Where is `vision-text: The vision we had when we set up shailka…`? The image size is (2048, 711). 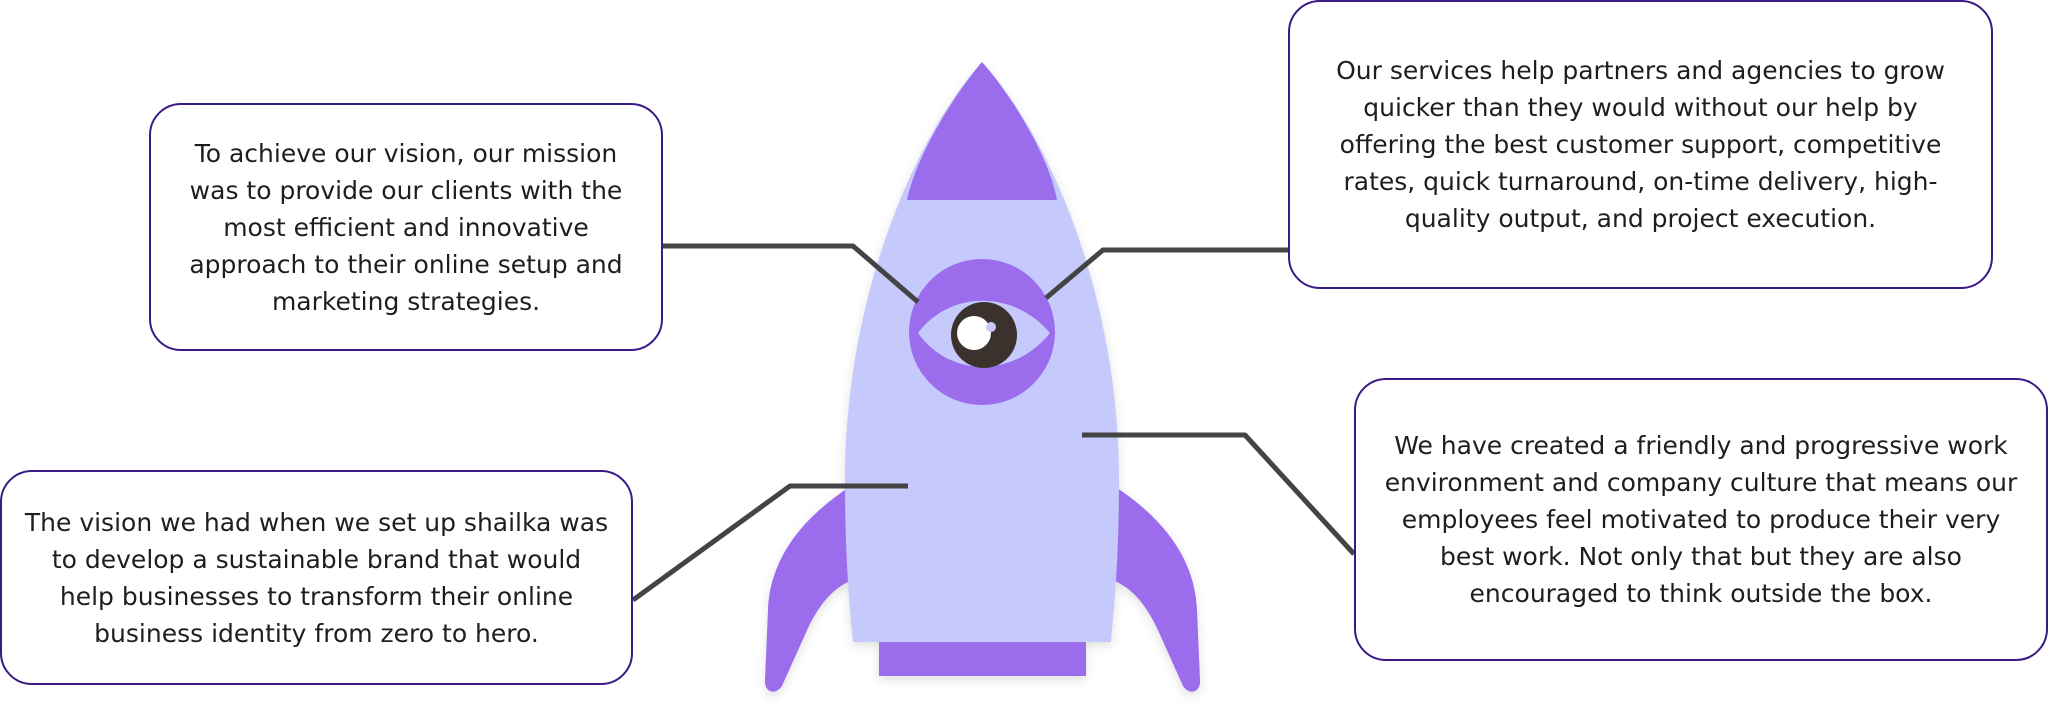 vision-text: The vision we had when we set up shailka… is located at coordinates (316, 577).